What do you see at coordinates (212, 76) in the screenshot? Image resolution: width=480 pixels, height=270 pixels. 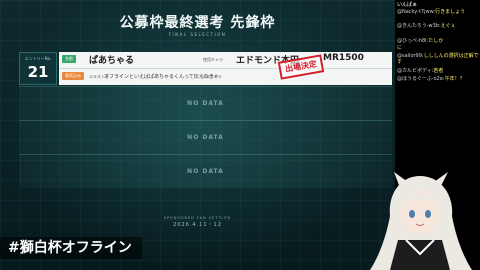 I see `comment-label-2: エキストラ` at bounding box center [212, 76].